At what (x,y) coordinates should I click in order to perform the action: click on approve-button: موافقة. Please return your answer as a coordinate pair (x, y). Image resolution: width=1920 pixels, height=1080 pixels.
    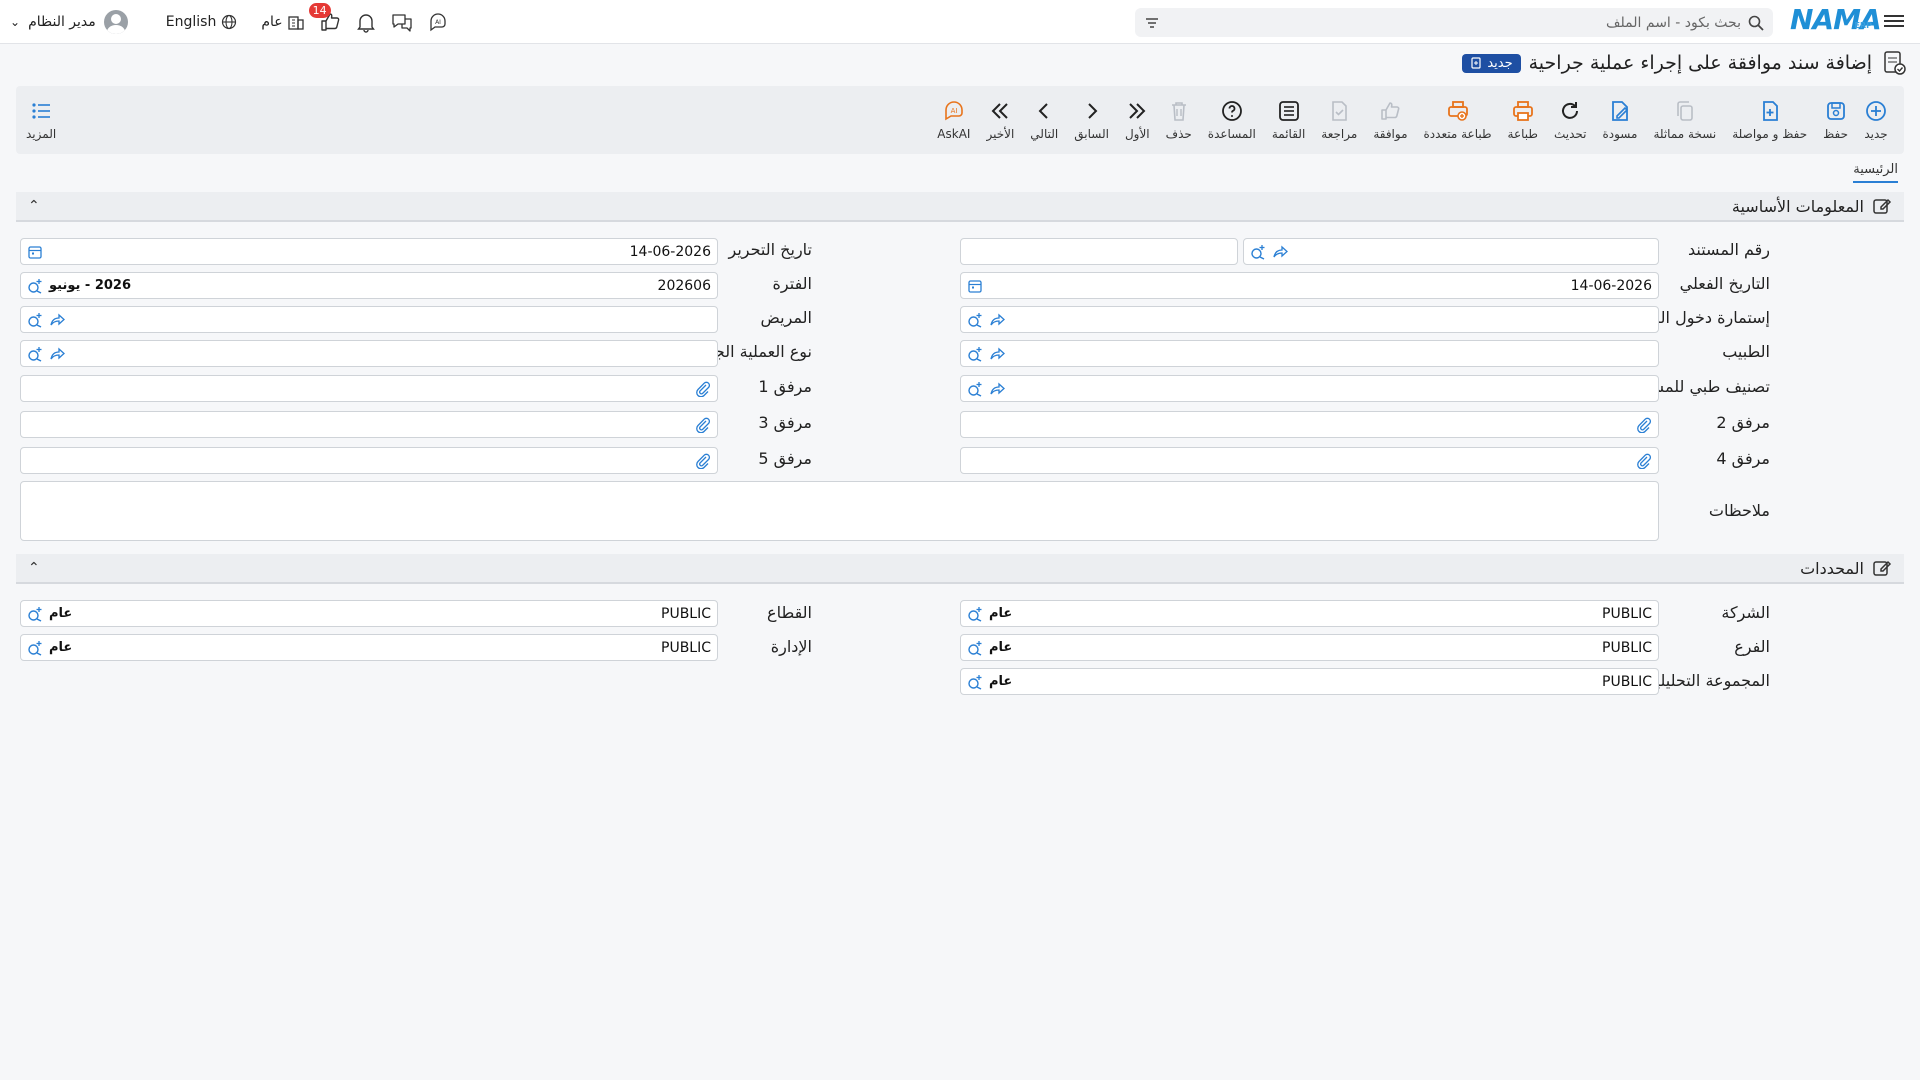
    Looking at the image, I should click on (1390, 120).